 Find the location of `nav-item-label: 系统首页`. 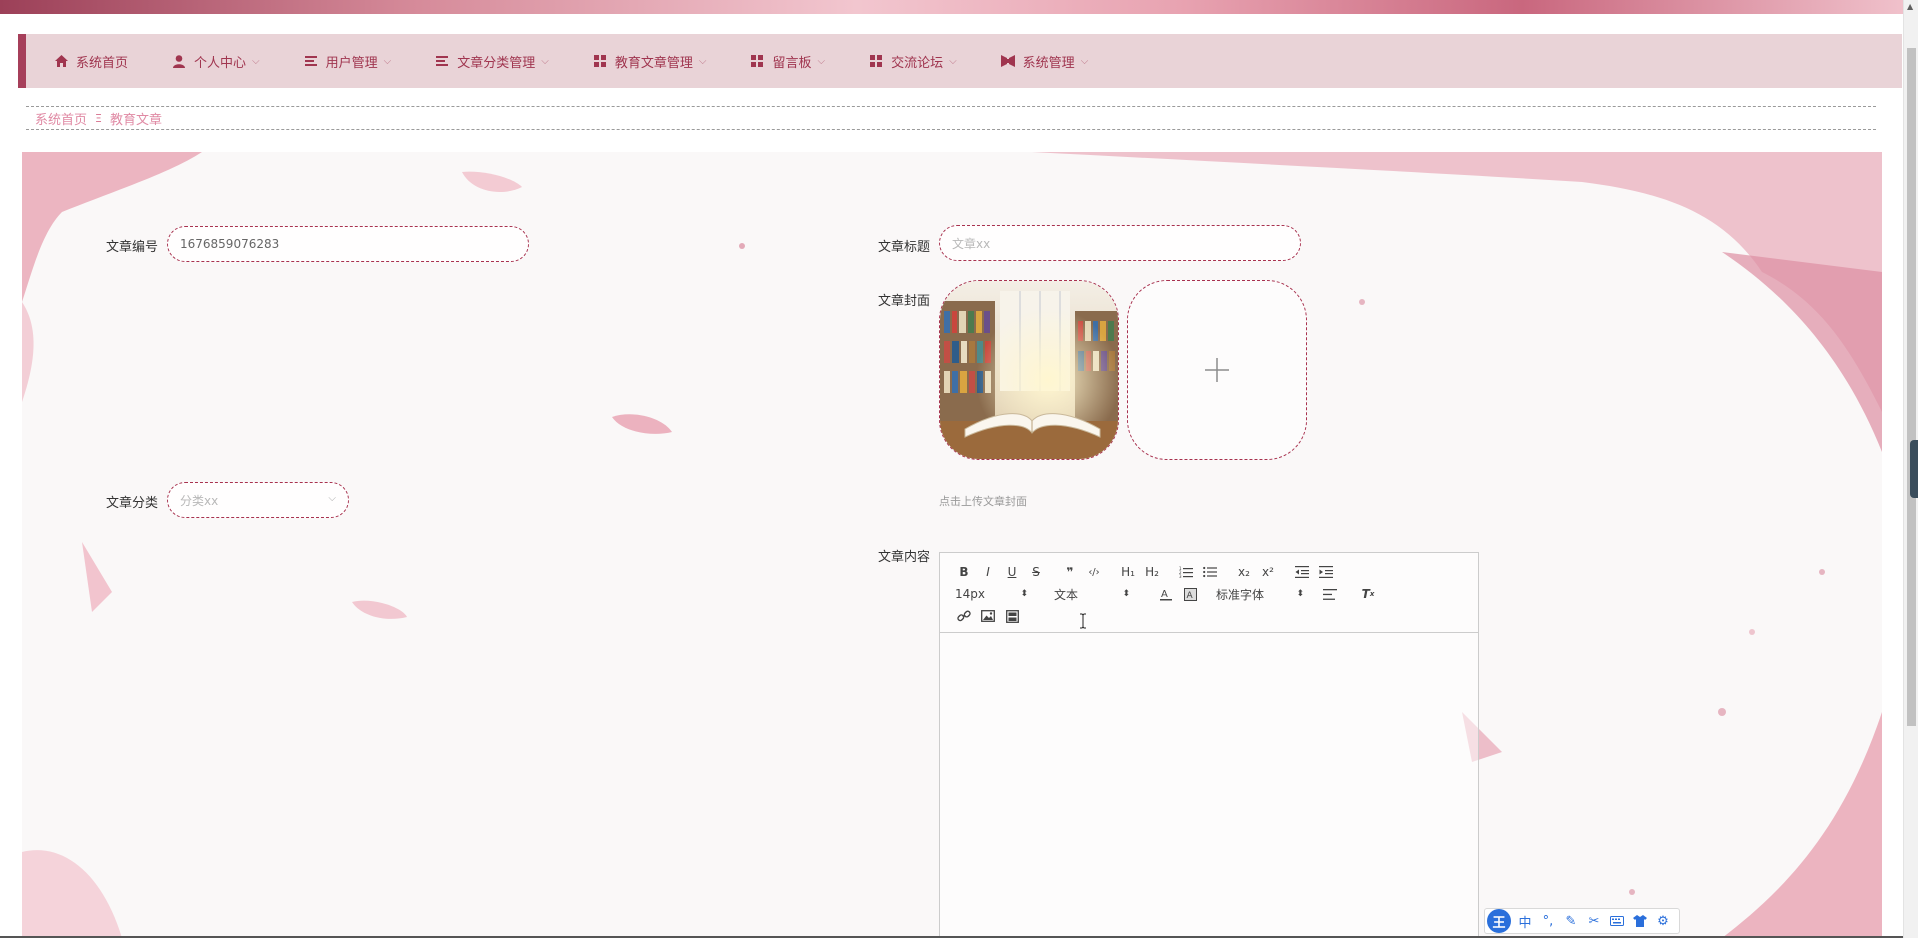

nav-item-label: 系统首页 is located at coordinates (102, 63).